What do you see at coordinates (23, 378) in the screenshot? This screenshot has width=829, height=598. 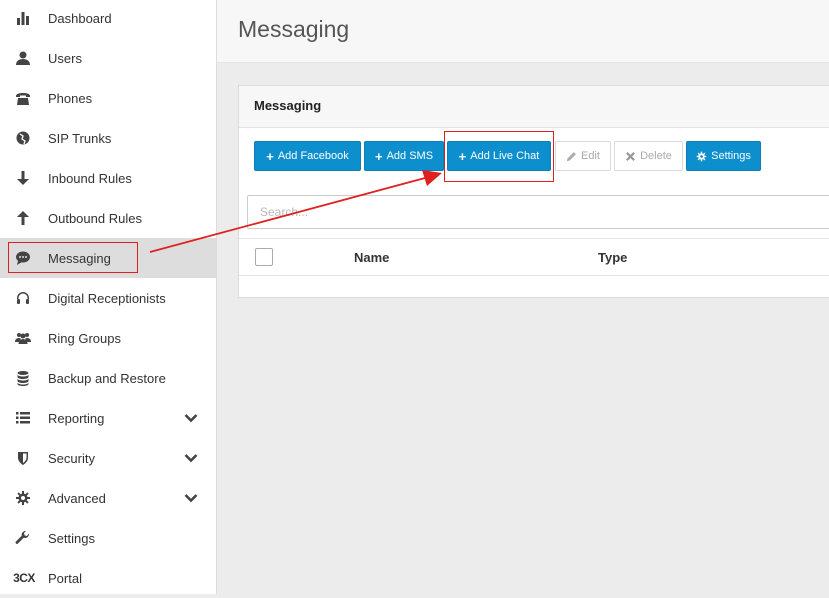 I see `database-icon` at bounding box center [23, 378].